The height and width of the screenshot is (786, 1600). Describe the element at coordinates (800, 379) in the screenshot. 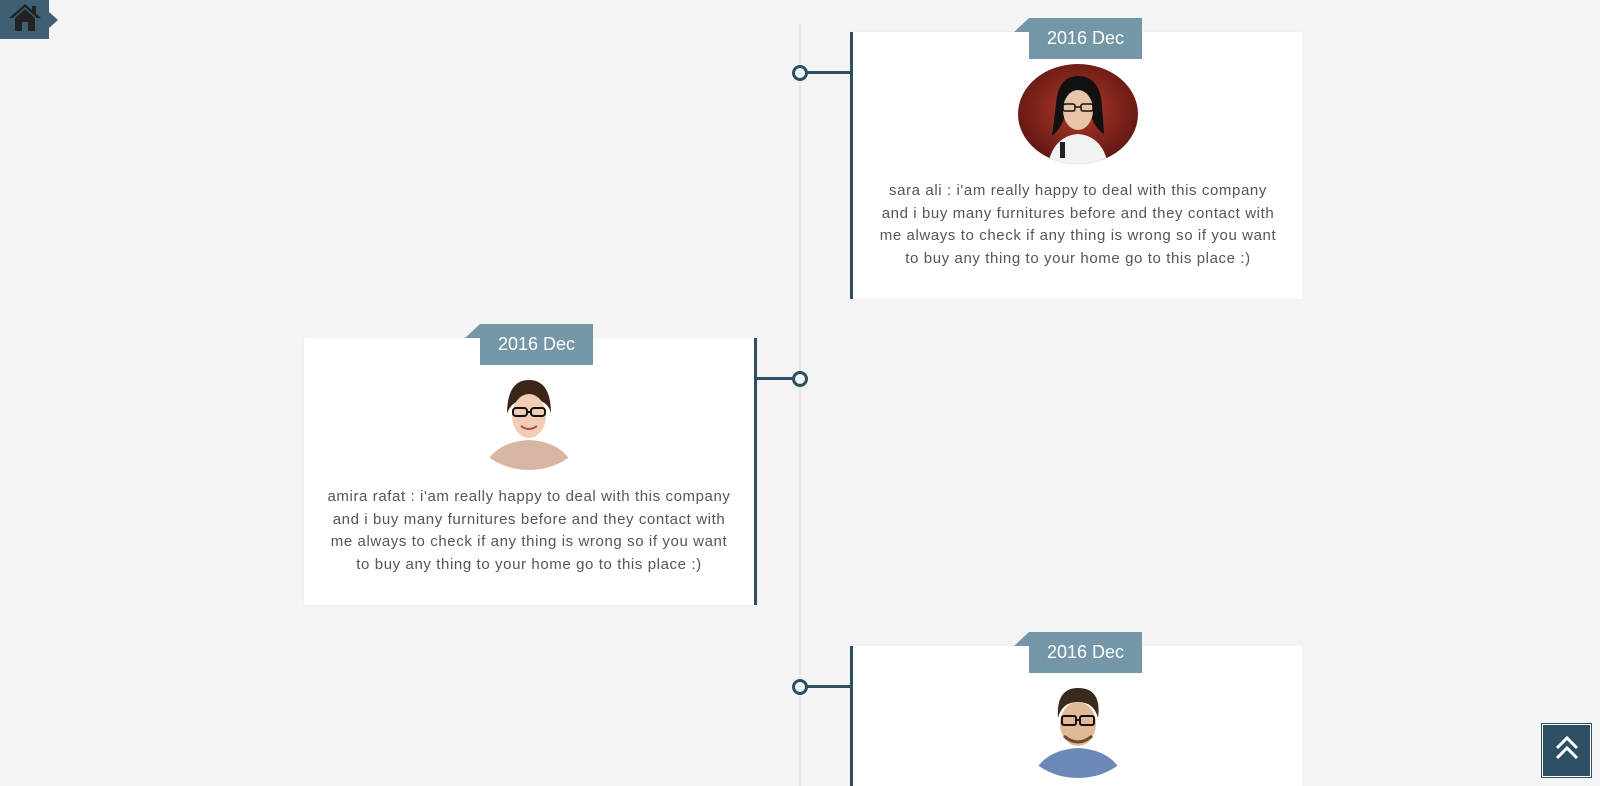

I see `timeline-node` at that location.